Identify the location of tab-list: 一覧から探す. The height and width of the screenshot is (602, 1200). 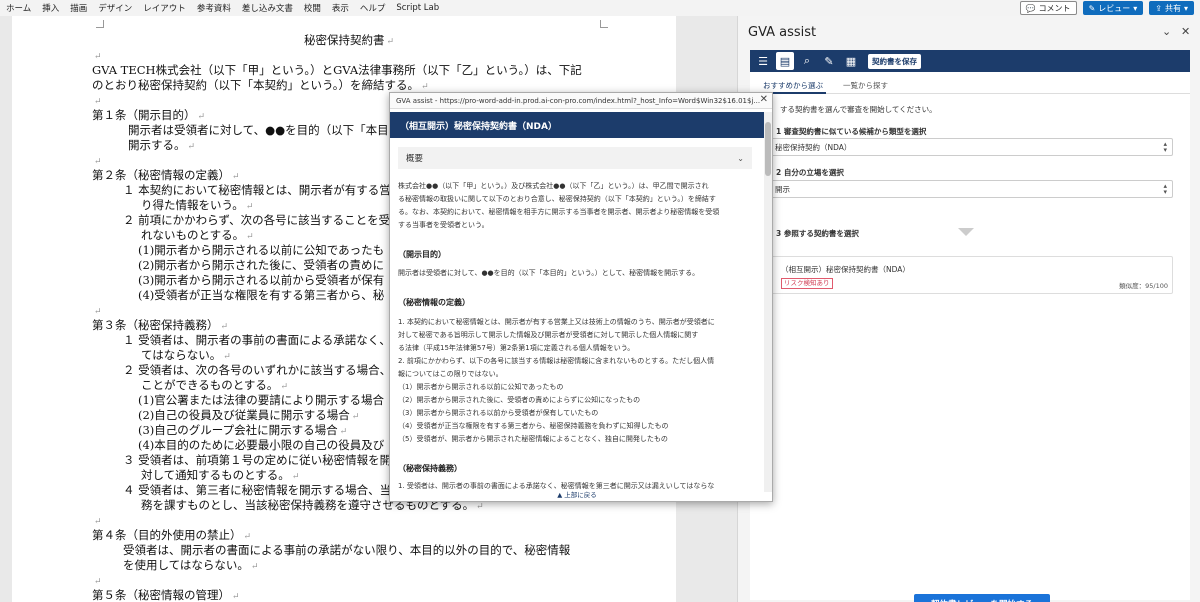
(865, 87).